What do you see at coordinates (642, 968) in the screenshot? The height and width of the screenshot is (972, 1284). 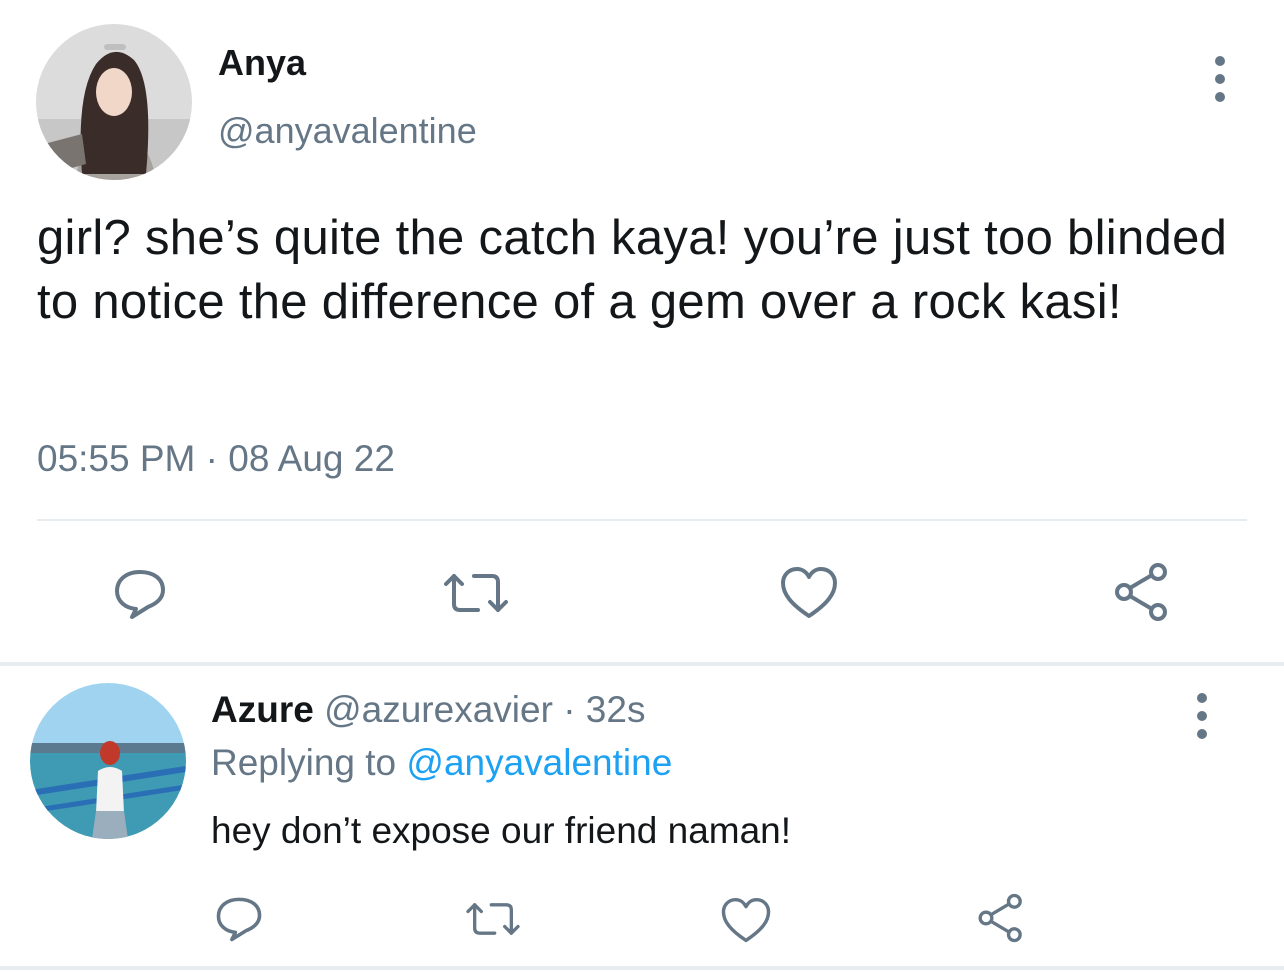 I see `bottom-separator` at bounding box center [642, 968].